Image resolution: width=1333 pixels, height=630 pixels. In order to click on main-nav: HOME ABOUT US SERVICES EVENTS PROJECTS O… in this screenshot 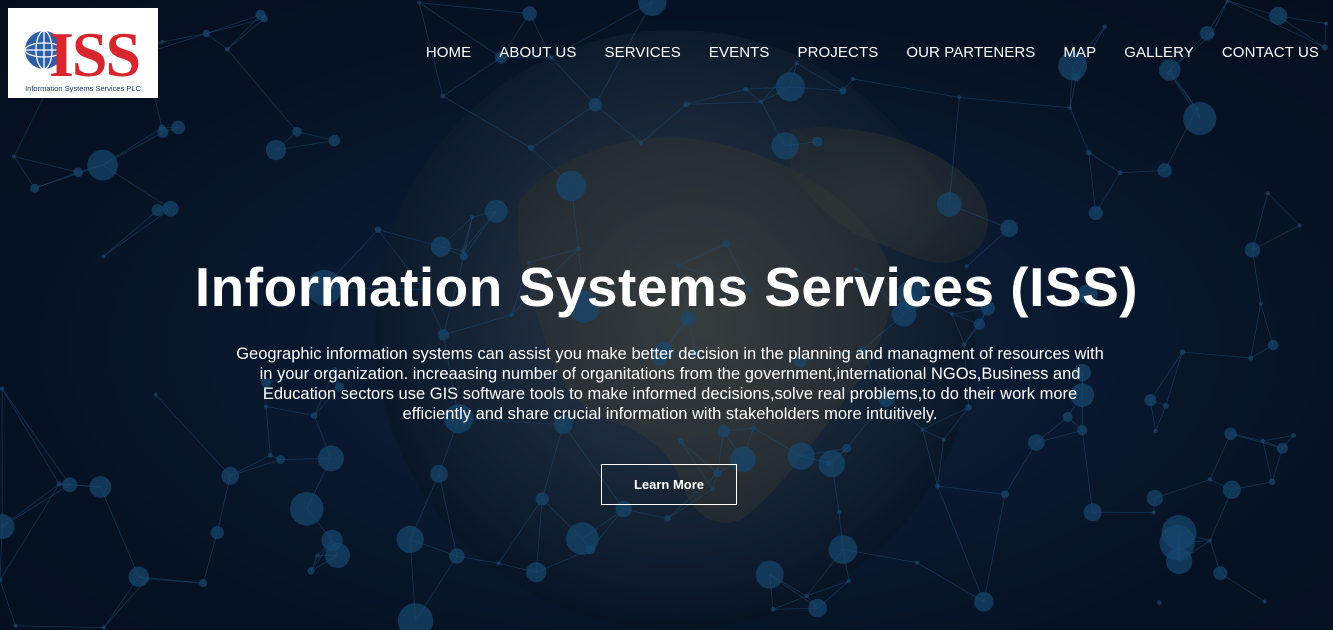, I will do `click(872, 53)`.